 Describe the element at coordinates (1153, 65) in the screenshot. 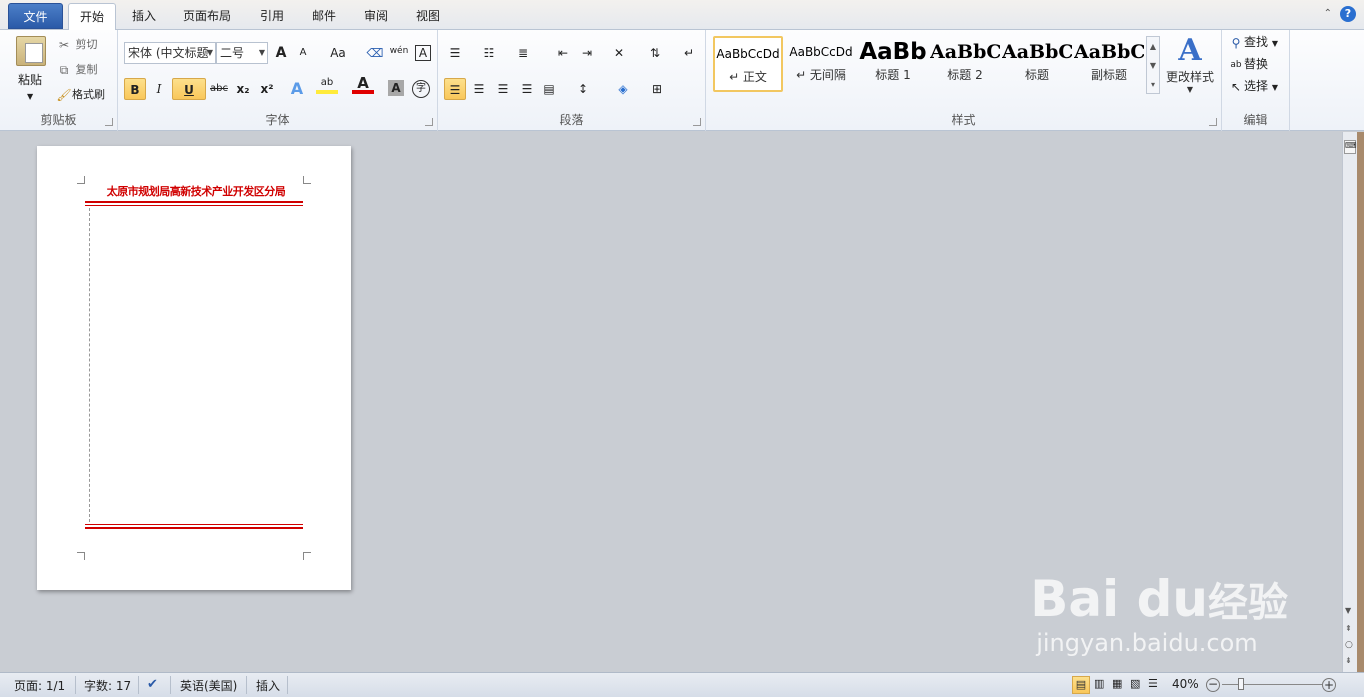

I see `styles-gallery-scroll: ▲ ▼ ▾` at that location.